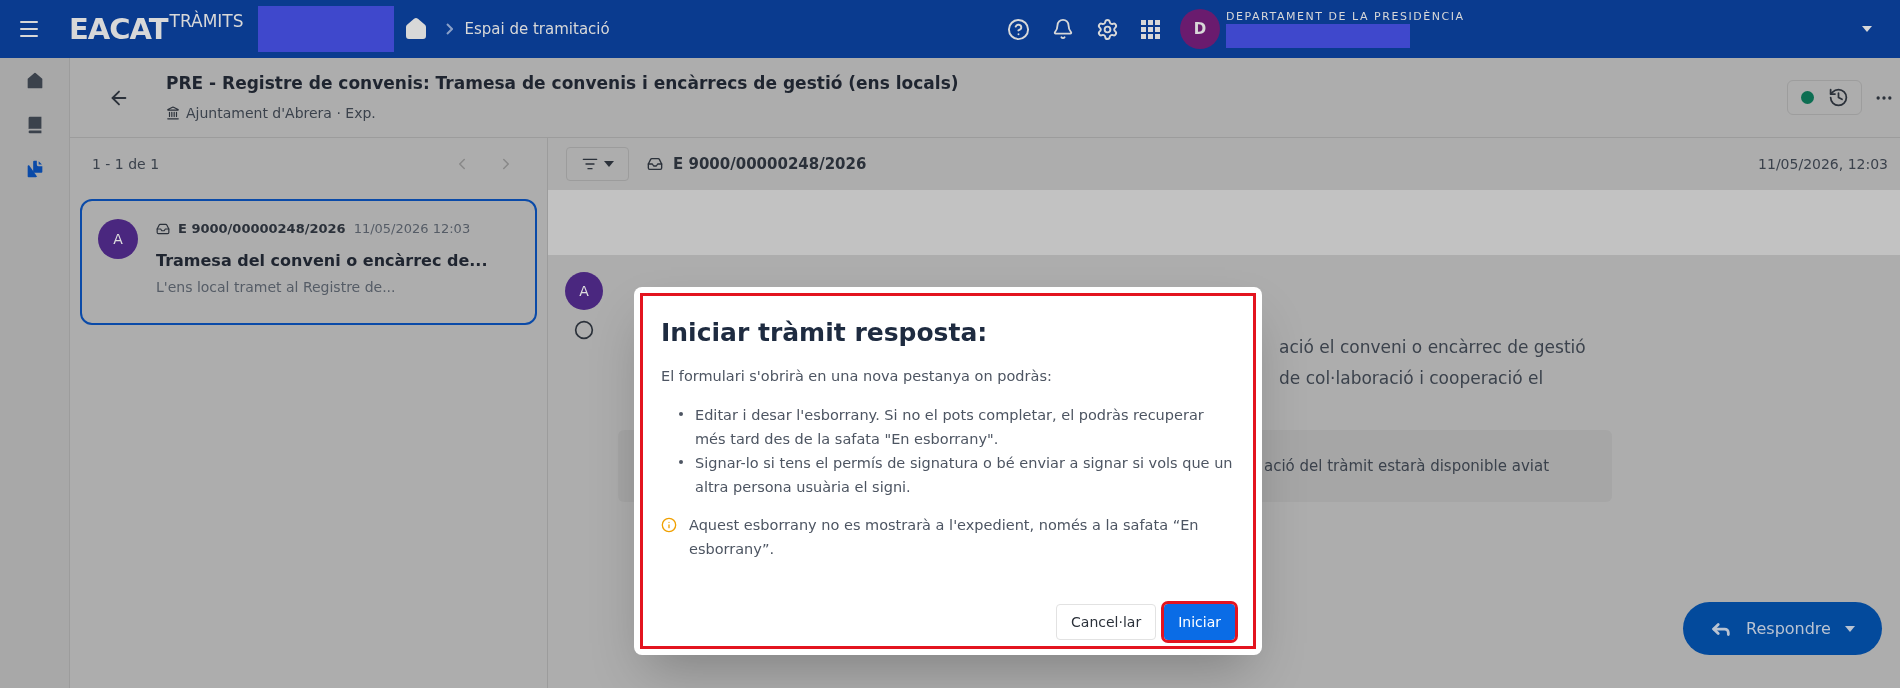 Image resolution: width=1900 pixels, height=688 pixels. Describe the element at coordinates (415, 29) in the screenshot. I see `home-icon` at that location.